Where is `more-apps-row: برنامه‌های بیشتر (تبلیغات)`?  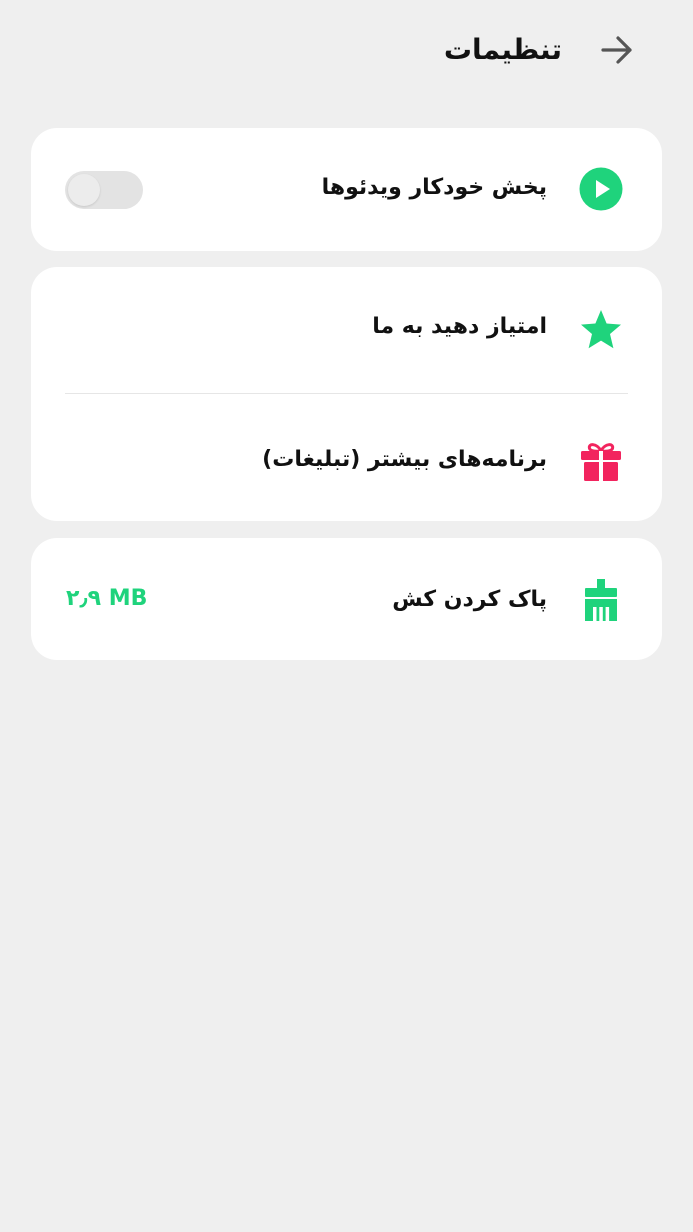 more-apps-row: برنامه‌های بیشتر (تبلیغات) is located at coordinates (346, 459).